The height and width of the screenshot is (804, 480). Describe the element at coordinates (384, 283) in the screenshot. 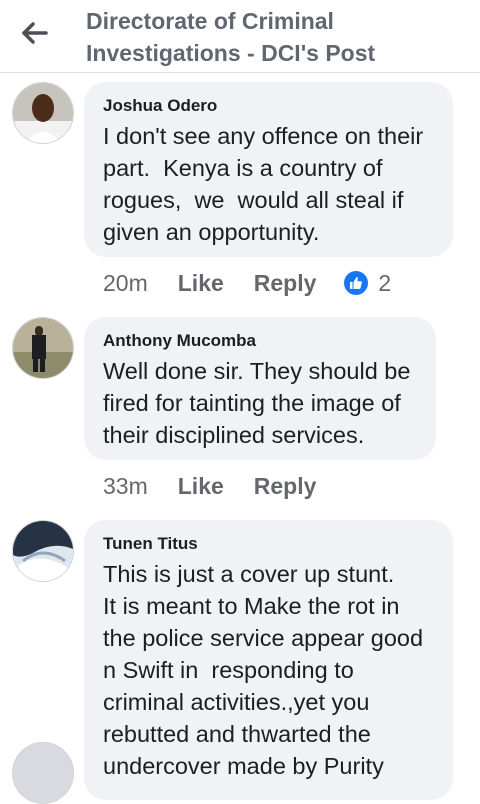

I see `reaction-count: 2` at that location.